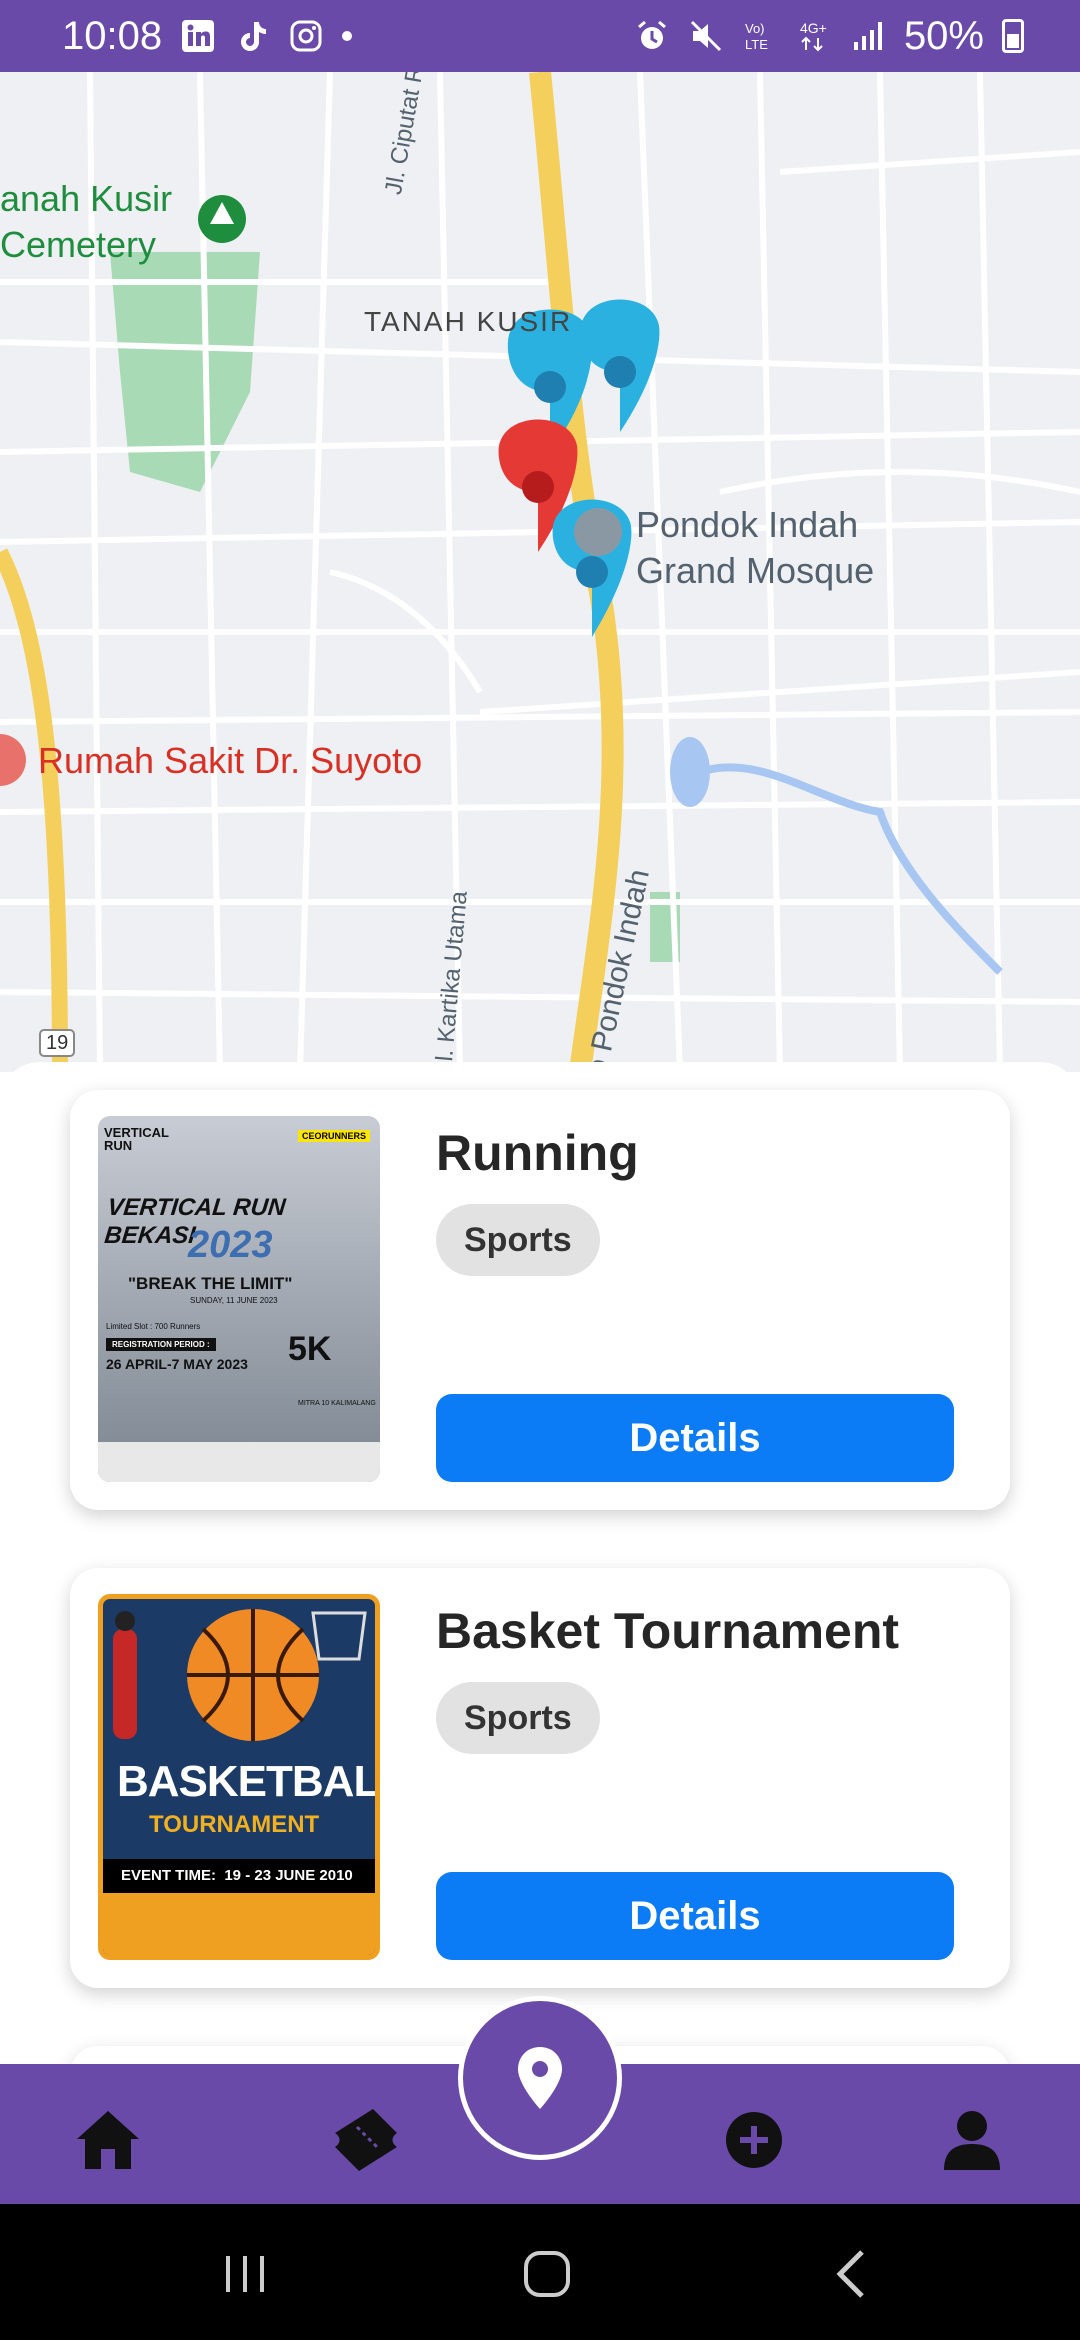  I want to click on 4g-icon: 4G+, so click(813, 36).